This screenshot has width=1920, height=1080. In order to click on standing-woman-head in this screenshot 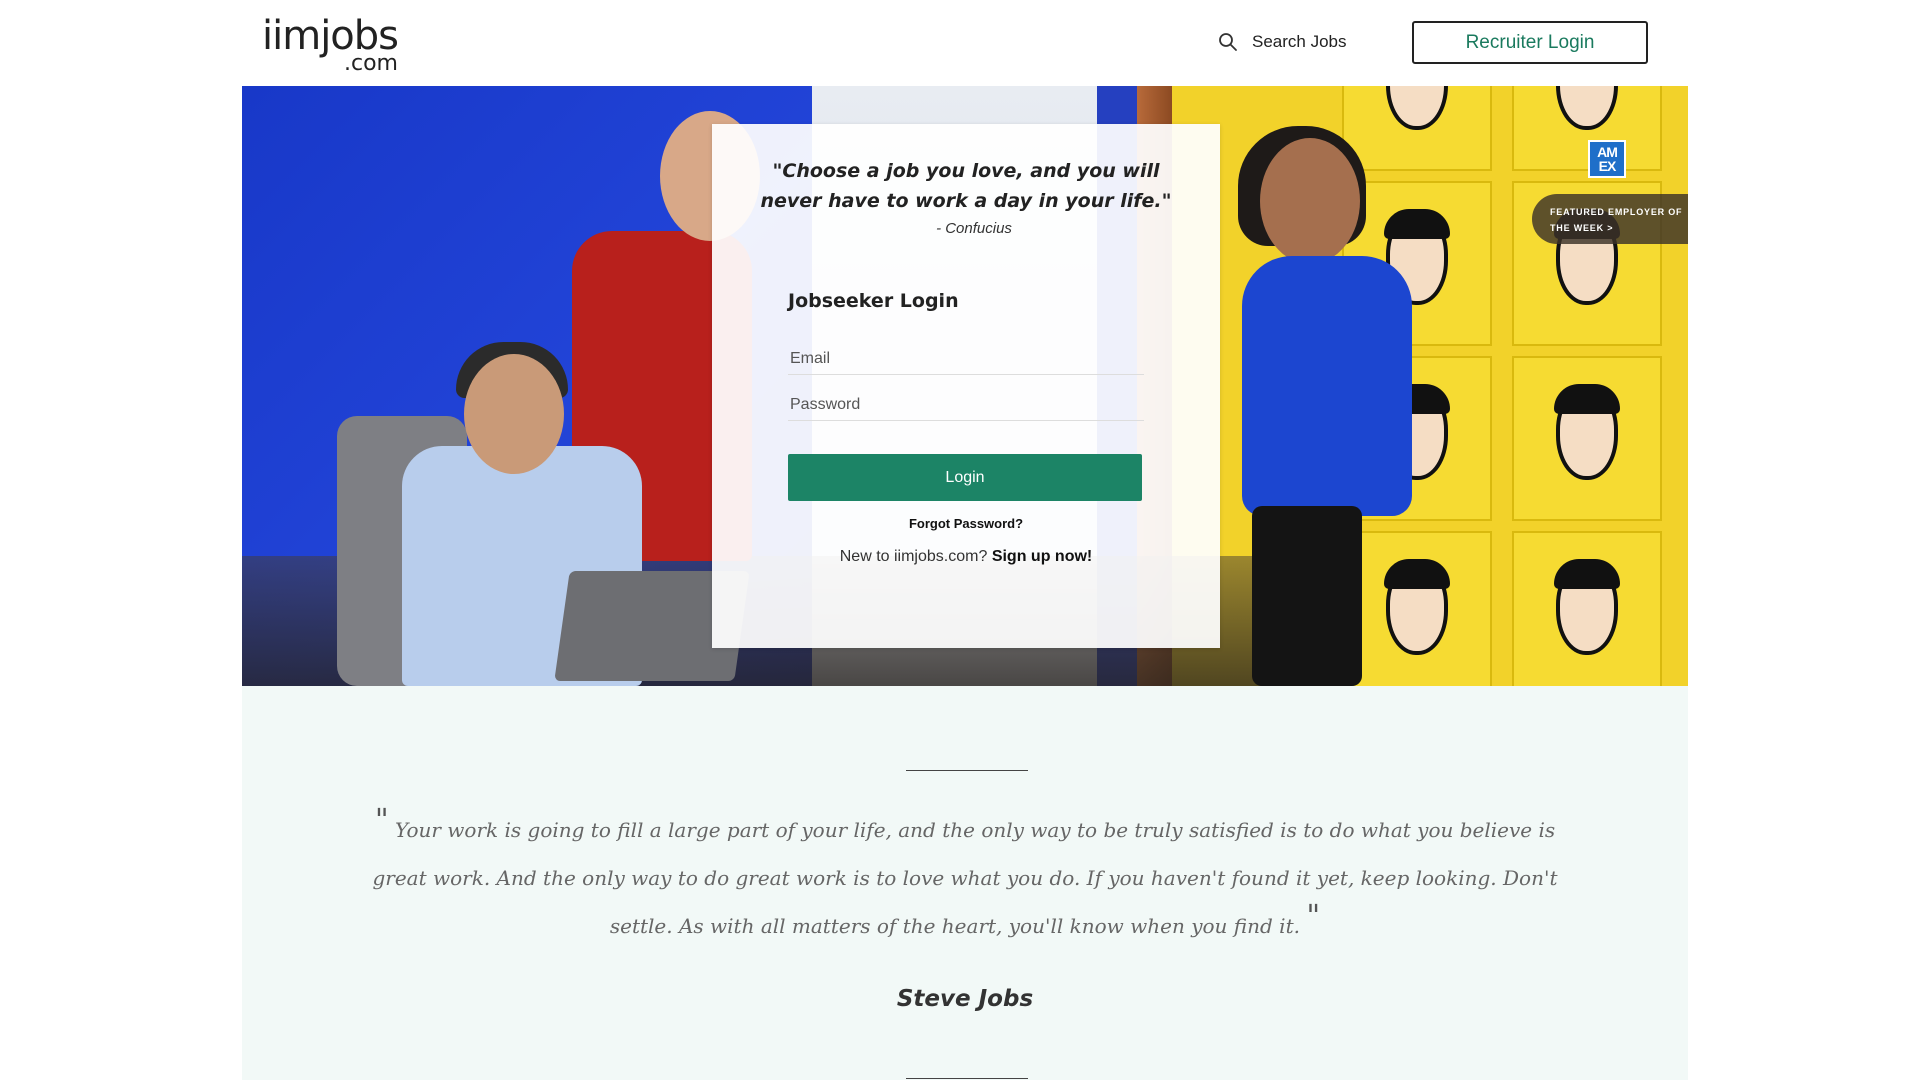, I will do `click(1310, 201)`.